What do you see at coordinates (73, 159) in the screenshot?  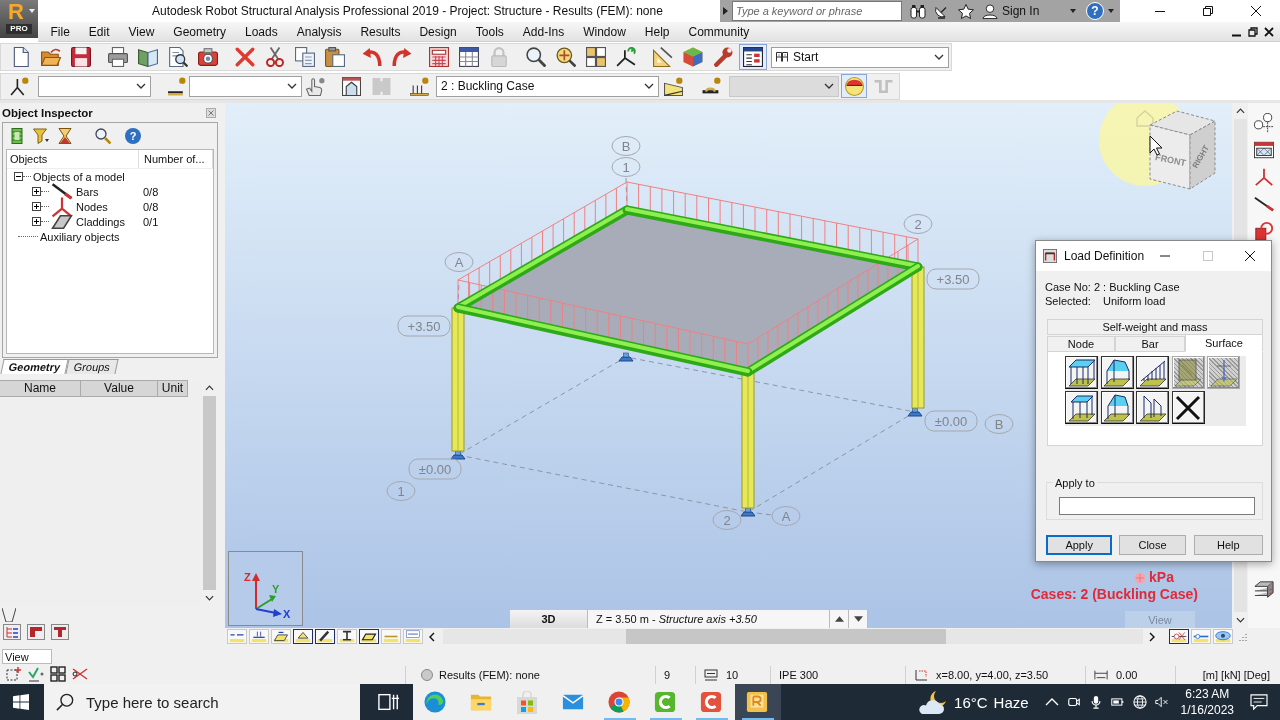 I see `column-header: Objects` at bounding box center [73, 159].